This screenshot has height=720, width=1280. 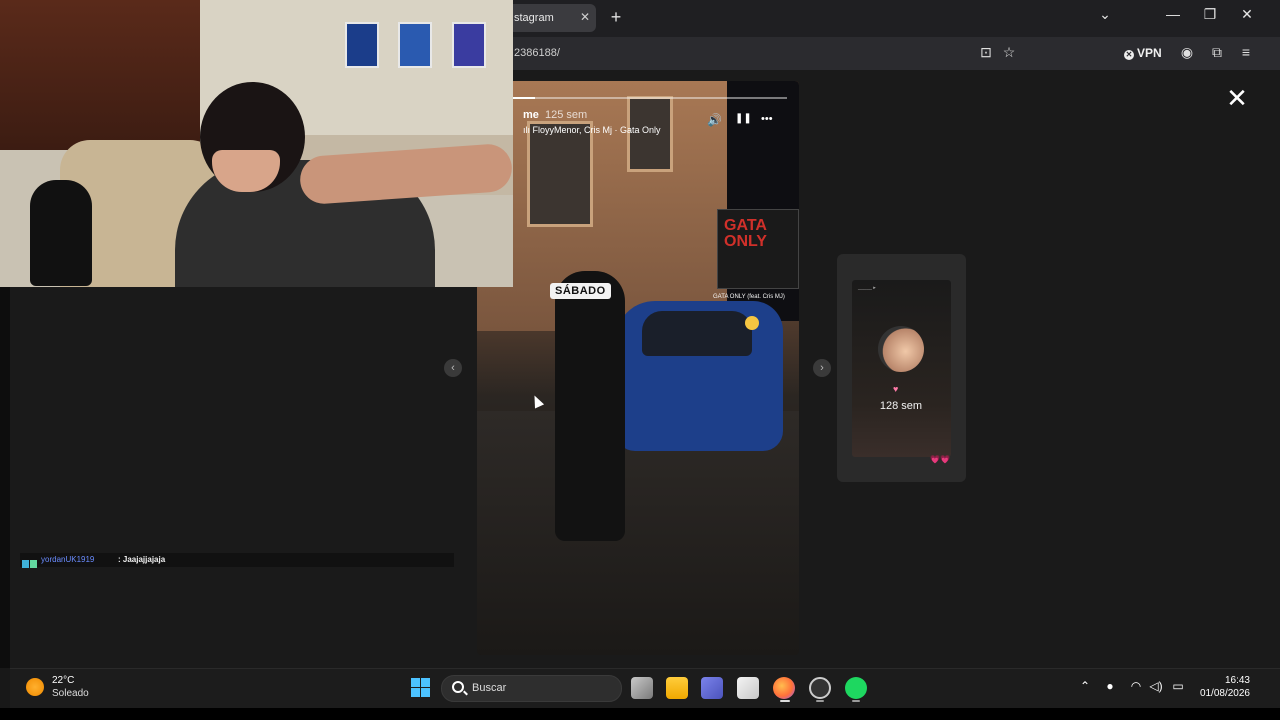 I want to click on audio-wave-icon: ılı, so click(x=528, y=130).